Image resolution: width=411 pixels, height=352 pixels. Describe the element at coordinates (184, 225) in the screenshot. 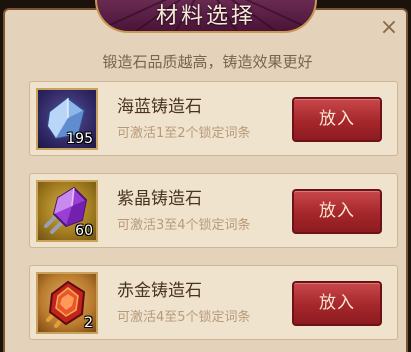

I see `item-description: 可激活3至4个锁定词条` at that location.